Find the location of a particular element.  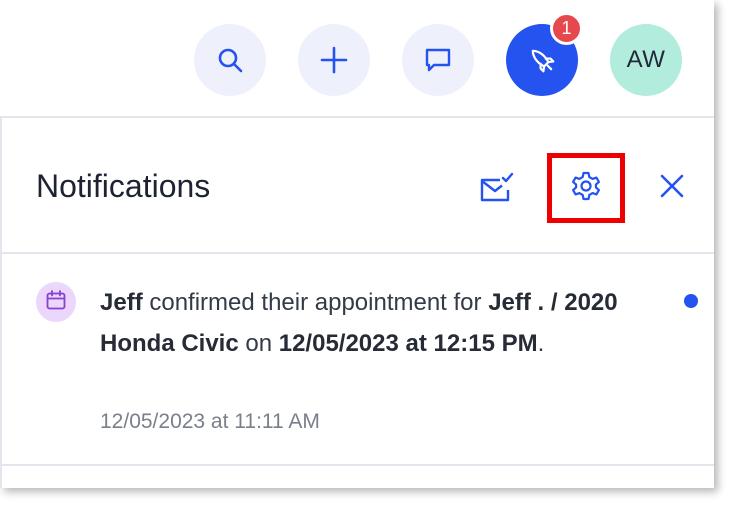

search-button is located at coordinates (230, 60).